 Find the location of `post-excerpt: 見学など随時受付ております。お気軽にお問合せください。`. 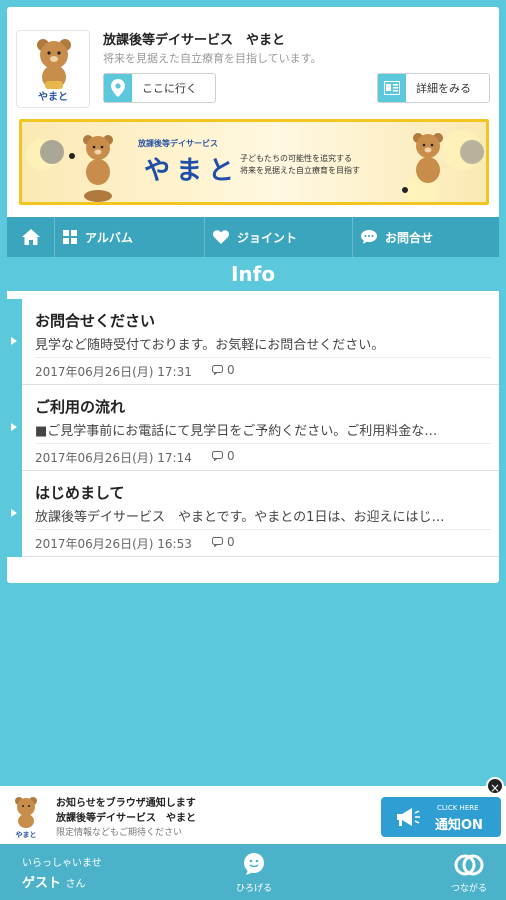

post-excerpt: 見学など随時受付ております。お気軽にお問合せください。 is located at coordinates (210, 345).